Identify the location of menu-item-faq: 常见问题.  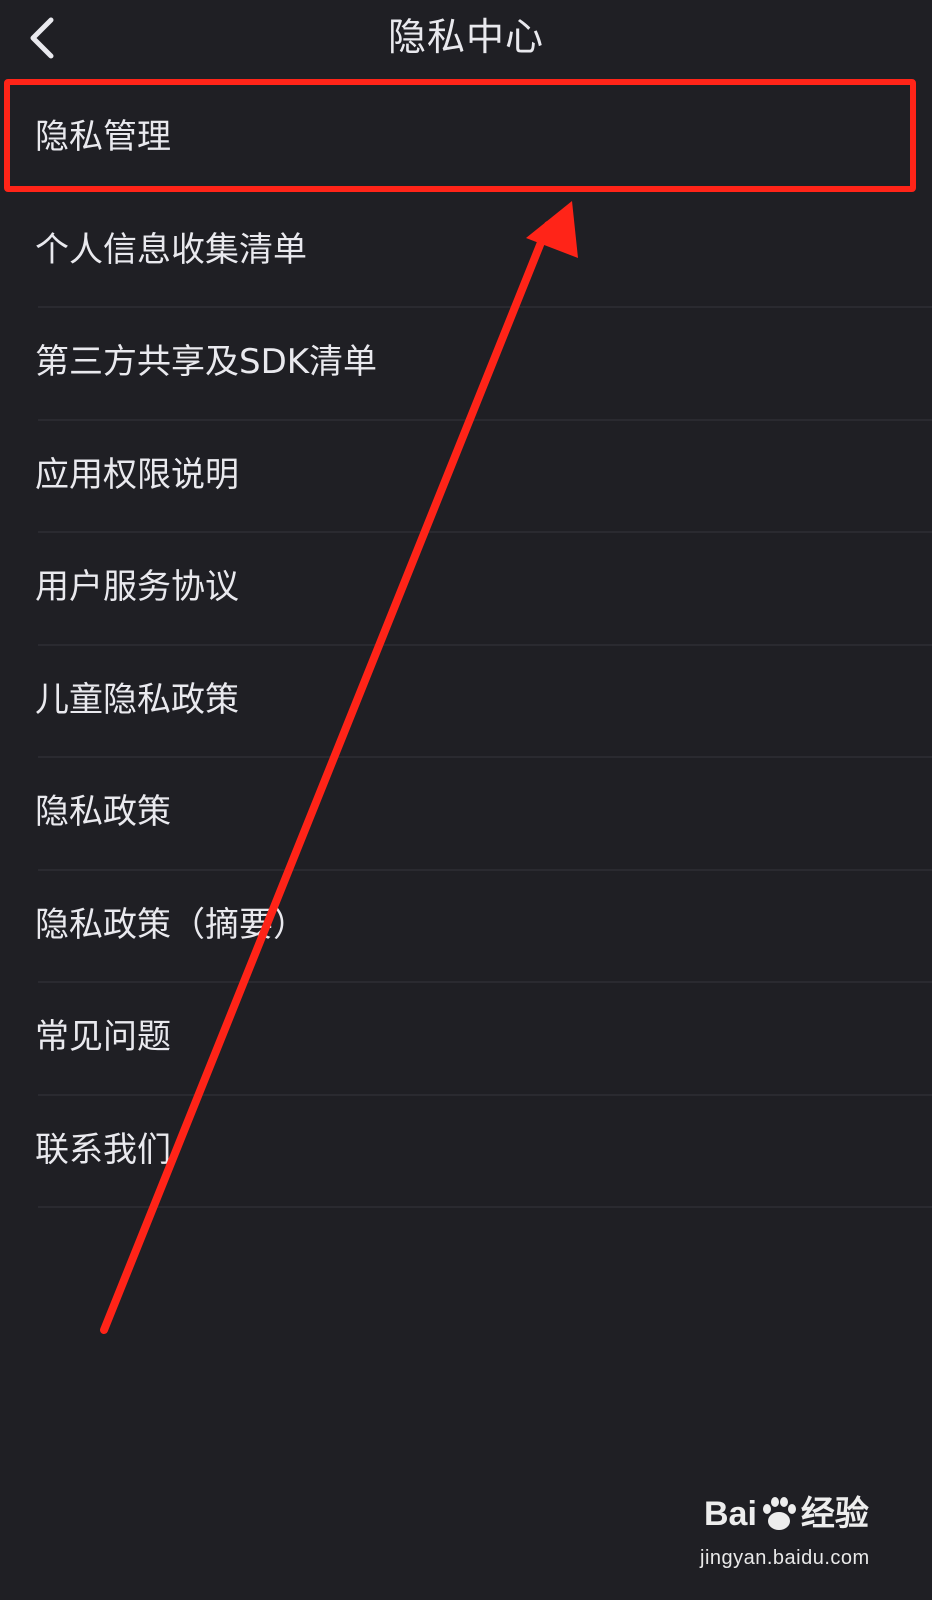
(466, 1039).